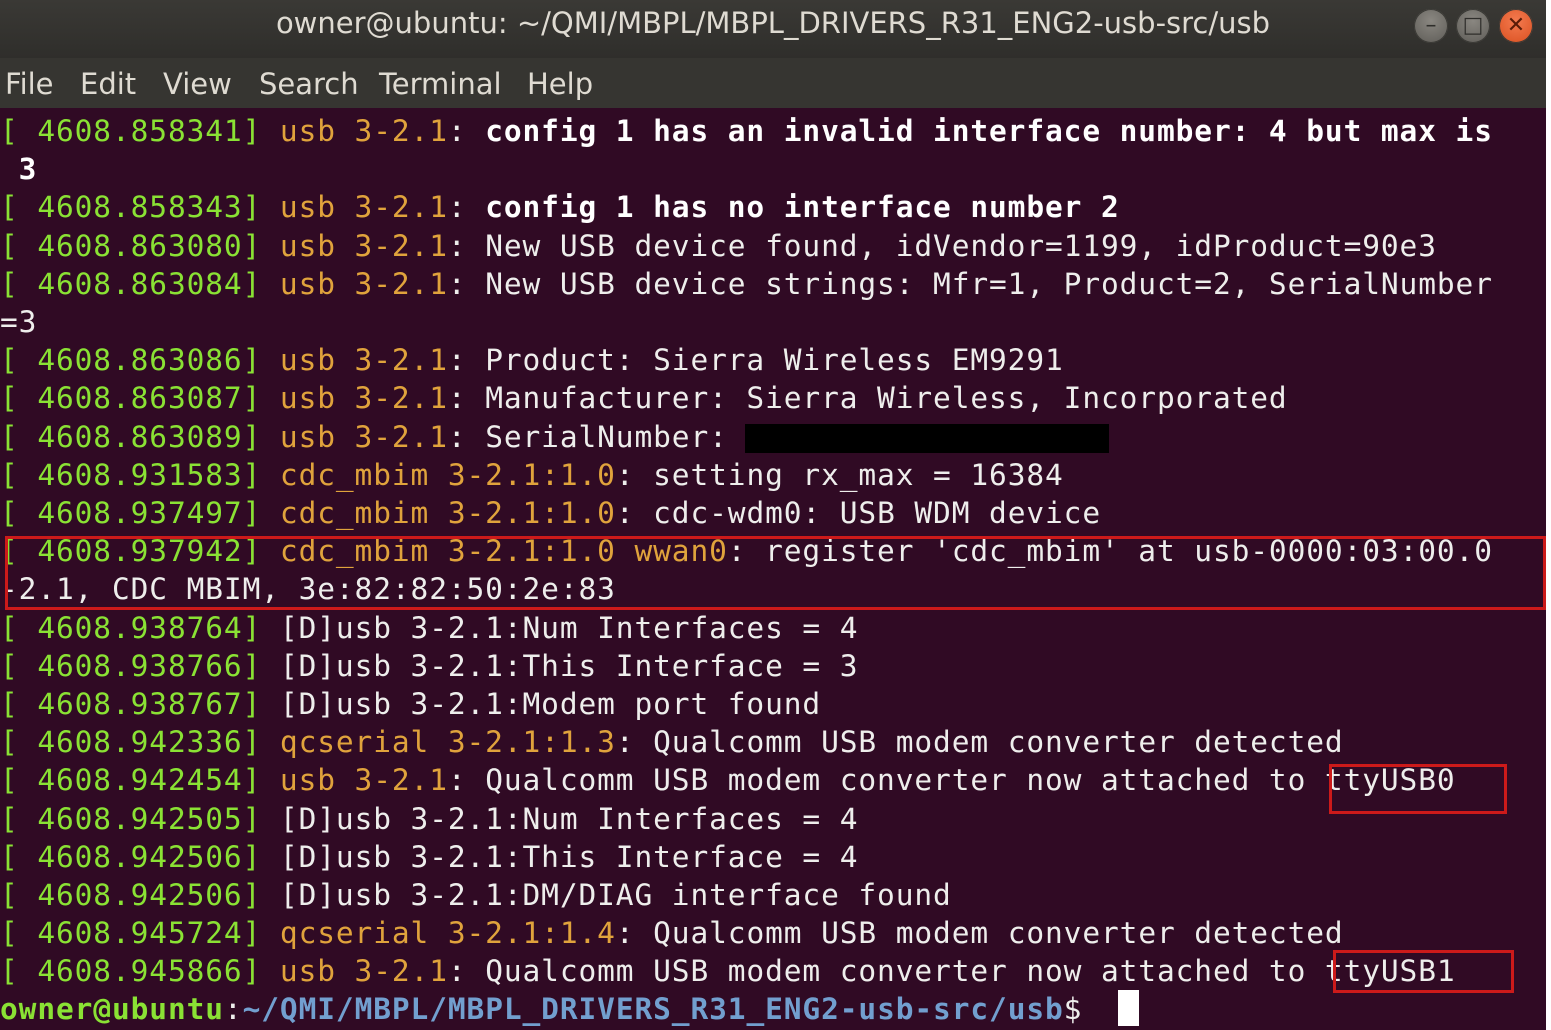 This screenshot has width=1551, height=1030. I want to click on log-timestamp: [ 4608.863086], so click(131, 360).